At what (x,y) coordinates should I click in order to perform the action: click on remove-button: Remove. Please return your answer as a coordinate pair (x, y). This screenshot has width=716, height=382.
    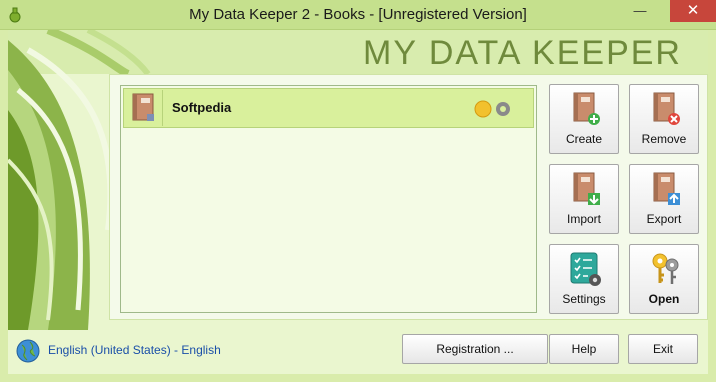
    Looking at the image, I should click on (664, 119).